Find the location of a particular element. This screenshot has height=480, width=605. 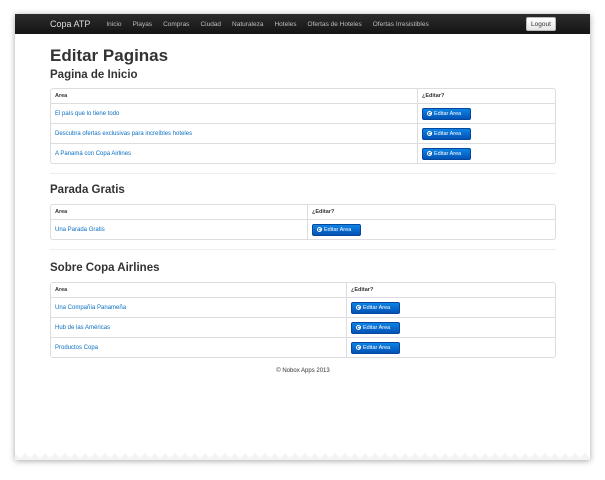

section-title-pagina-inicio: Pagina de Inicio is located at coordinates (94, 75).